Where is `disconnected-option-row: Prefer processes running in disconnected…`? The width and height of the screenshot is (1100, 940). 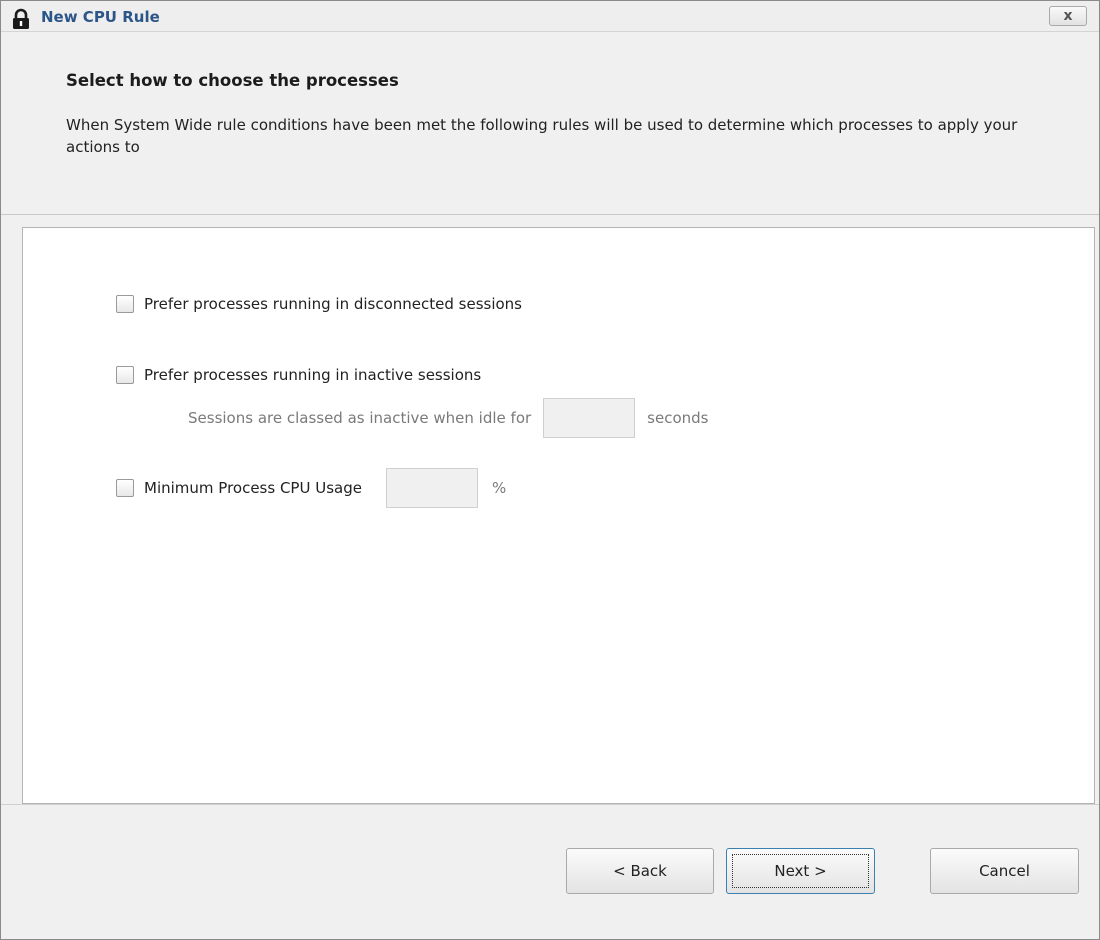
disconnected-option-row: Prefer processes running in disconnected… is located at coordinates (319, 304).